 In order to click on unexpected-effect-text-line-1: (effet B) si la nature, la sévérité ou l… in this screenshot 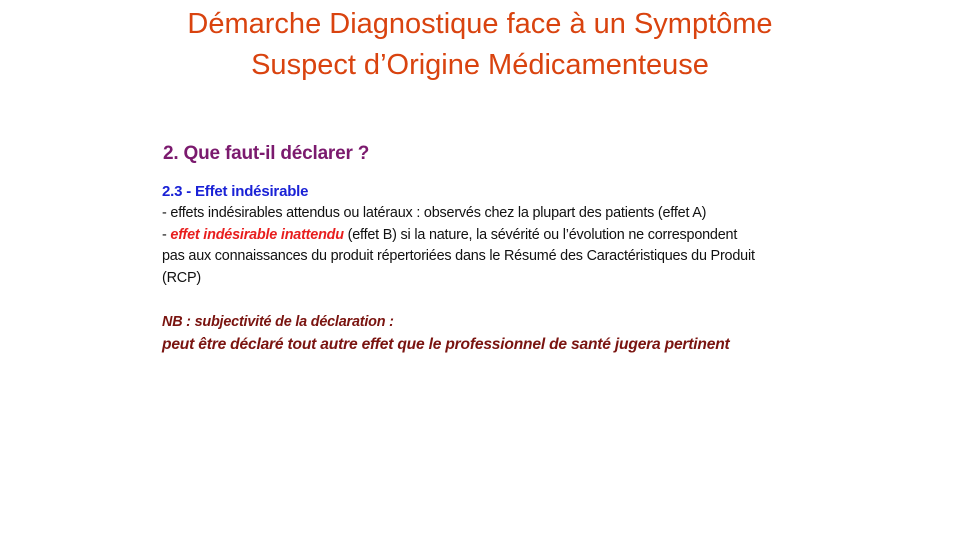, I will do `click(540, 234)`.